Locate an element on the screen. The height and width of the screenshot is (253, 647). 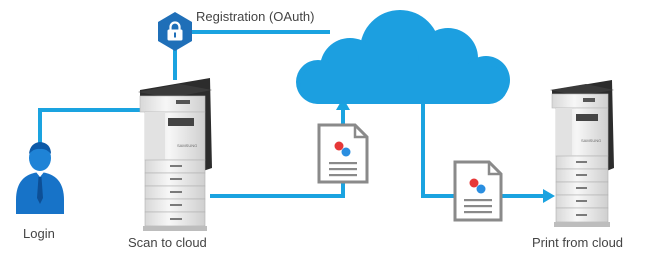
registration-label: Registration (OAuth) is located at coordinates (255, 16).